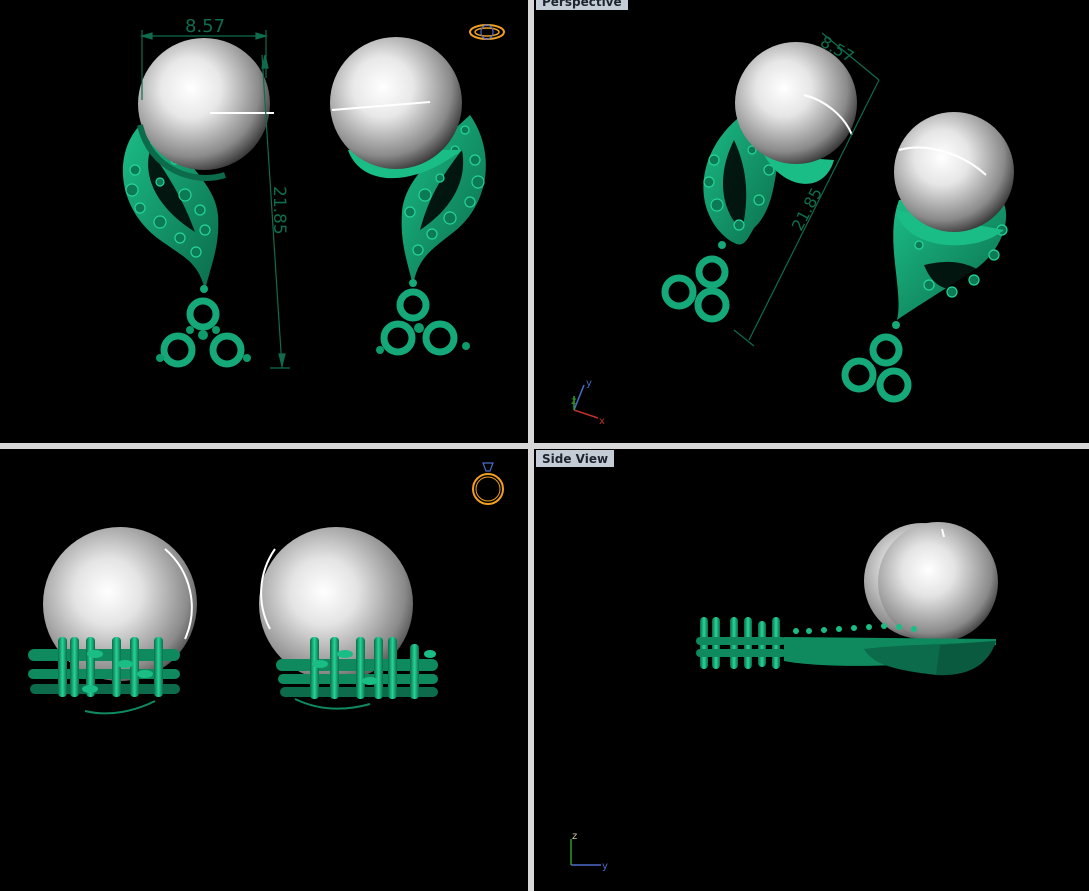  Describe the element at coordinates (938, 582) in the screenshot. I see `pearl-side` at that location.